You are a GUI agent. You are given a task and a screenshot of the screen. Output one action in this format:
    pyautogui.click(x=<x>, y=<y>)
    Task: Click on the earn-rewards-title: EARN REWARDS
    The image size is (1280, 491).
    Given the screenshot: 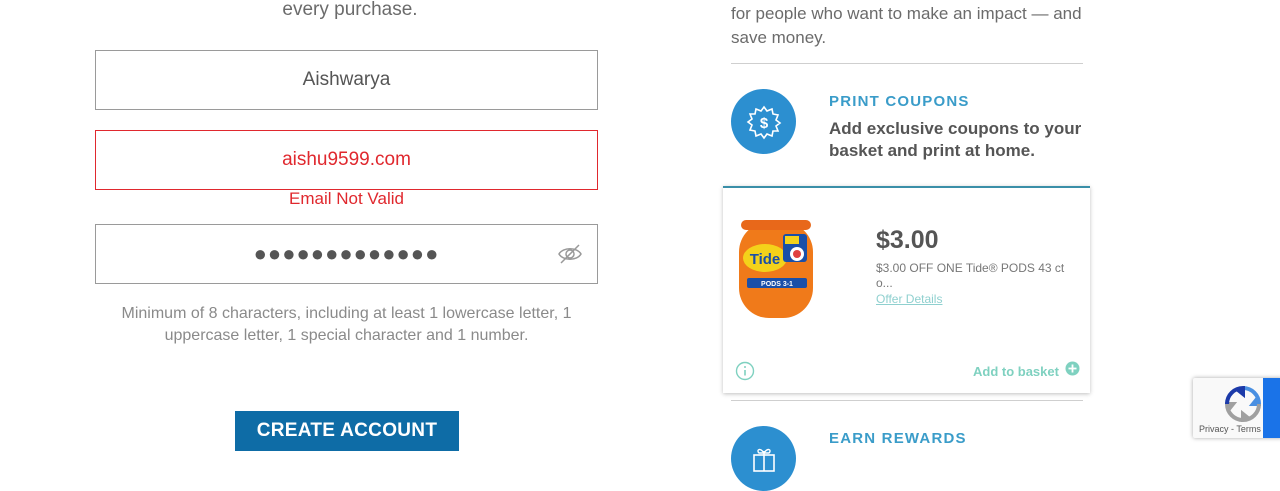 What is the action you would take?
    pyautogui.click(x=898, y=438)
    